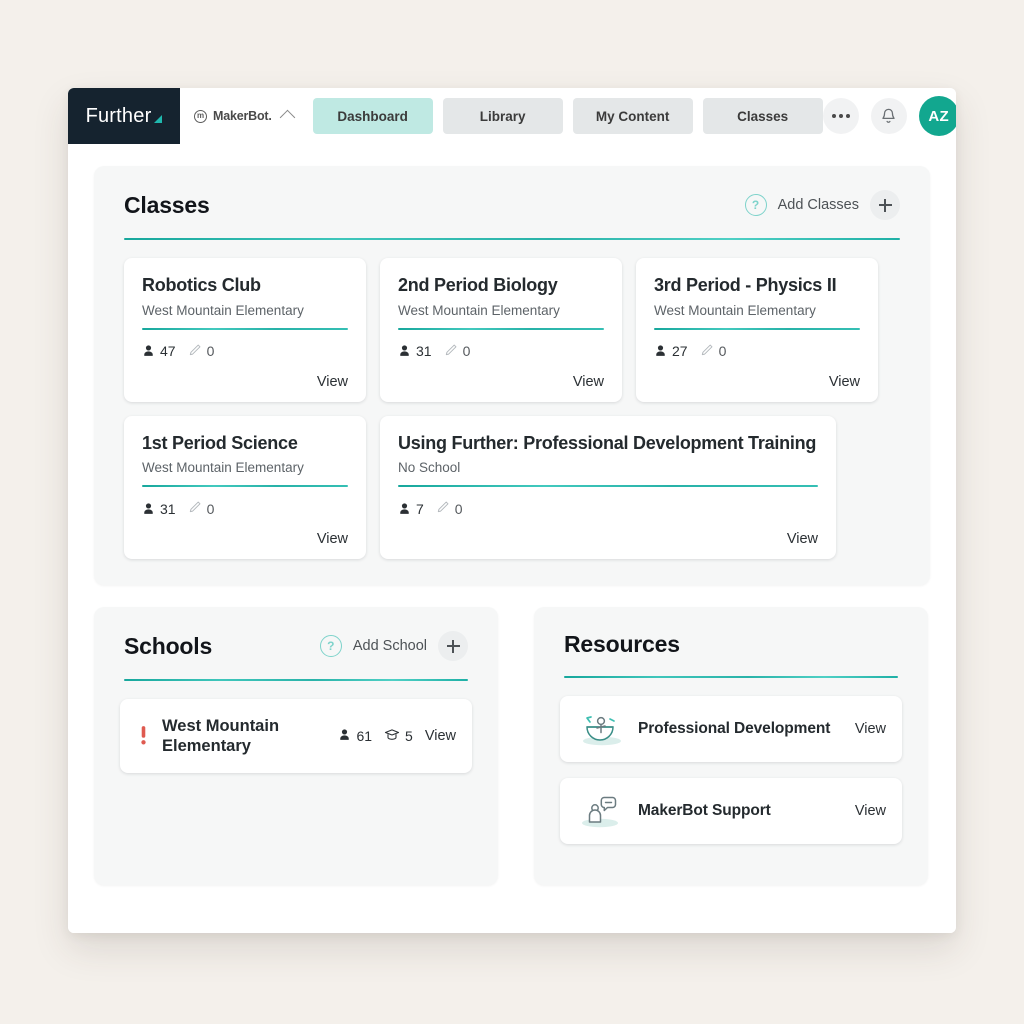 The width and height of the screenshot is (1024, 1024). I want to click on schools-title: Schools, so click(168, 645).